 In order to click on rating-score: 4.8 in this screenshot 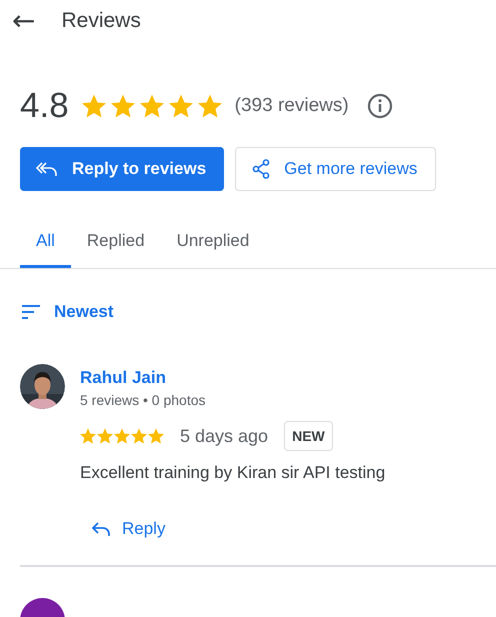, I will do `click(44, 106)`.